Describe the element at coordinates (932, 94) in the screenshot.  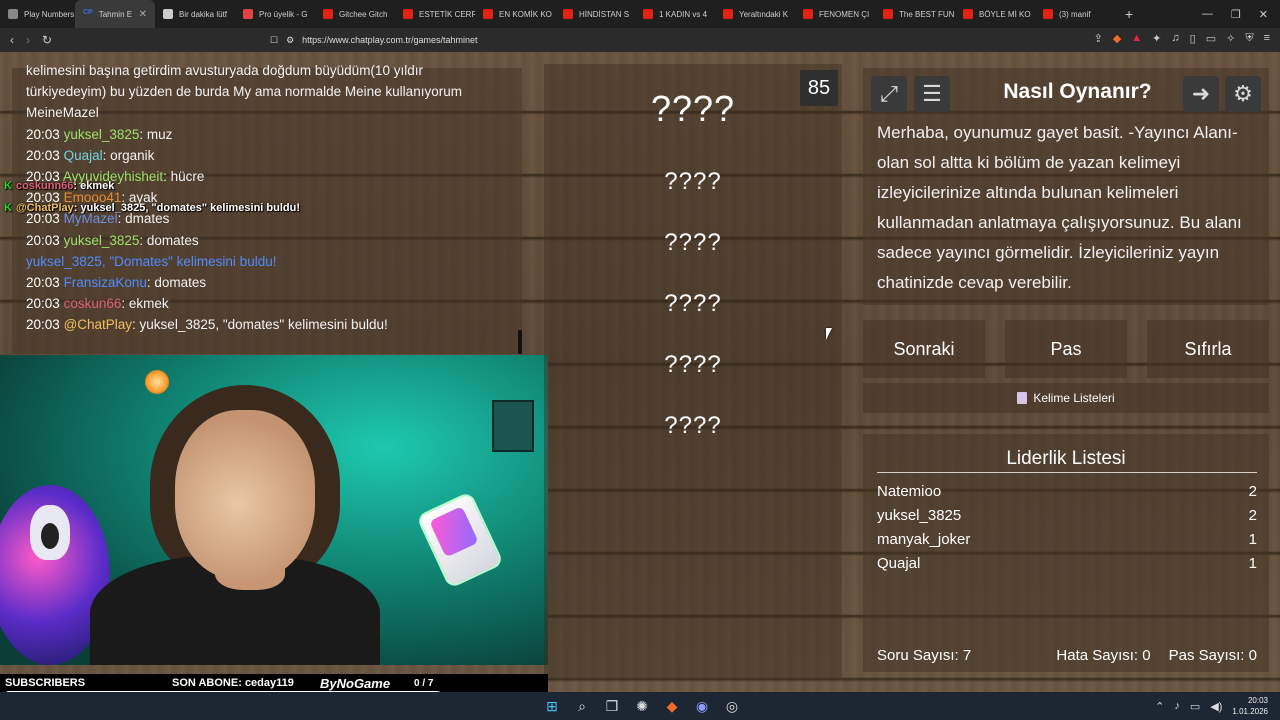
I see `list-icon: ☰` at that location.